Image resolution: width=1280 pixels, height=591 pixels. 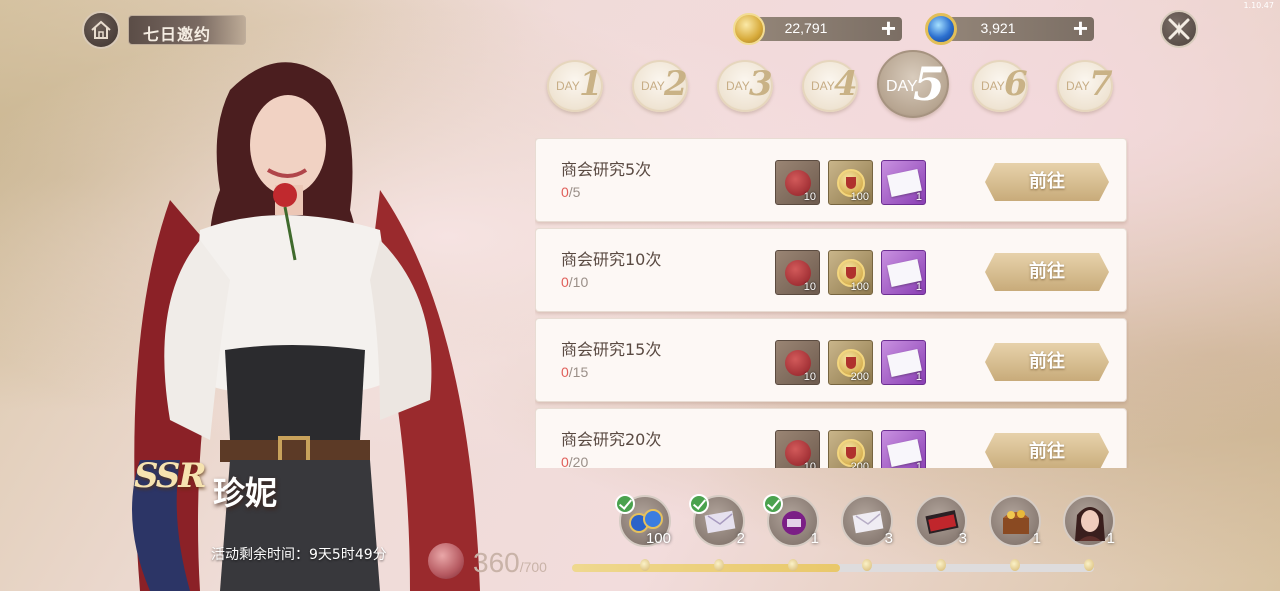 I want to click on task-row: 商会研究5次 0/5 10 100 1 前往, so click(x=831, y=180).